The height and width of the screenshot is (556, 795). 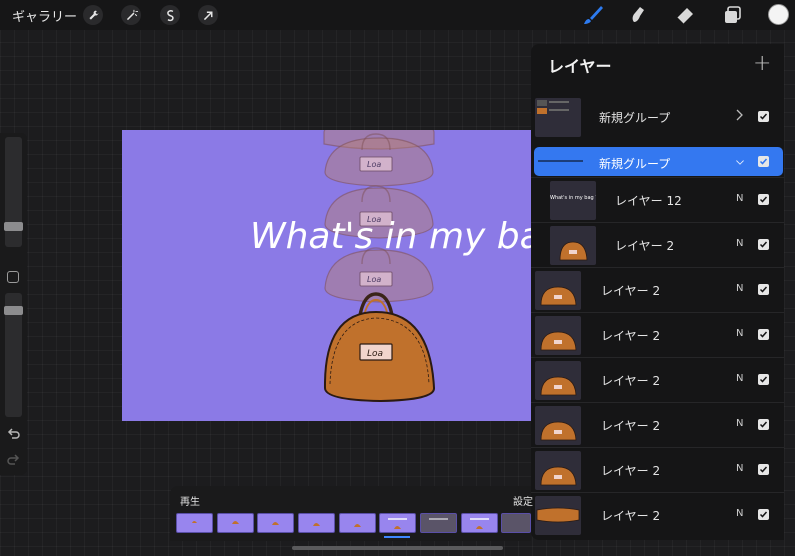 What do you see at coordinates (190, 500) in the screenshot?
I see `play-button: 再生` at bounding box center [190, 500].